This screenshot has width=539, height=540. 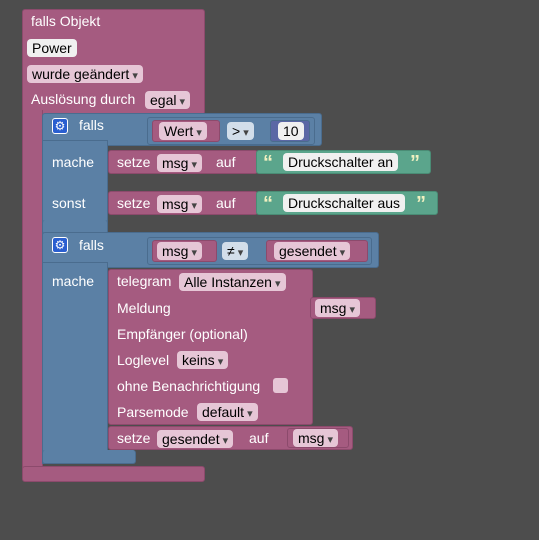 I want to click on if-block-2-footer, so click(x=89, y=457).